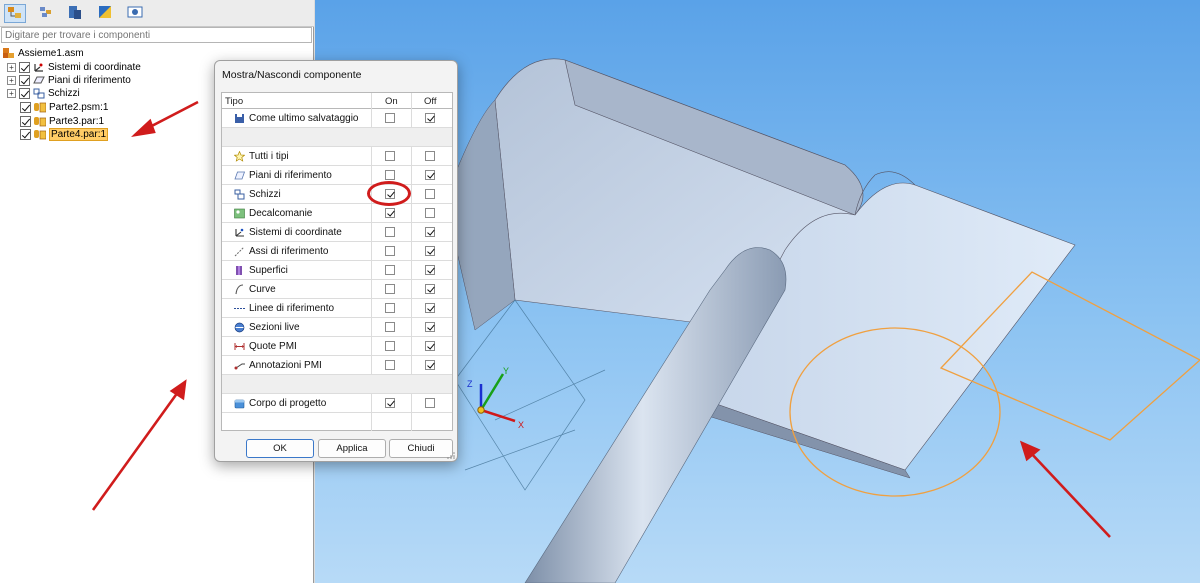 The image size is (1200, 583). Describe the element at coordinates (337, 100) in the screenshot. I see `grid-header: Tipo On Off` at that location.